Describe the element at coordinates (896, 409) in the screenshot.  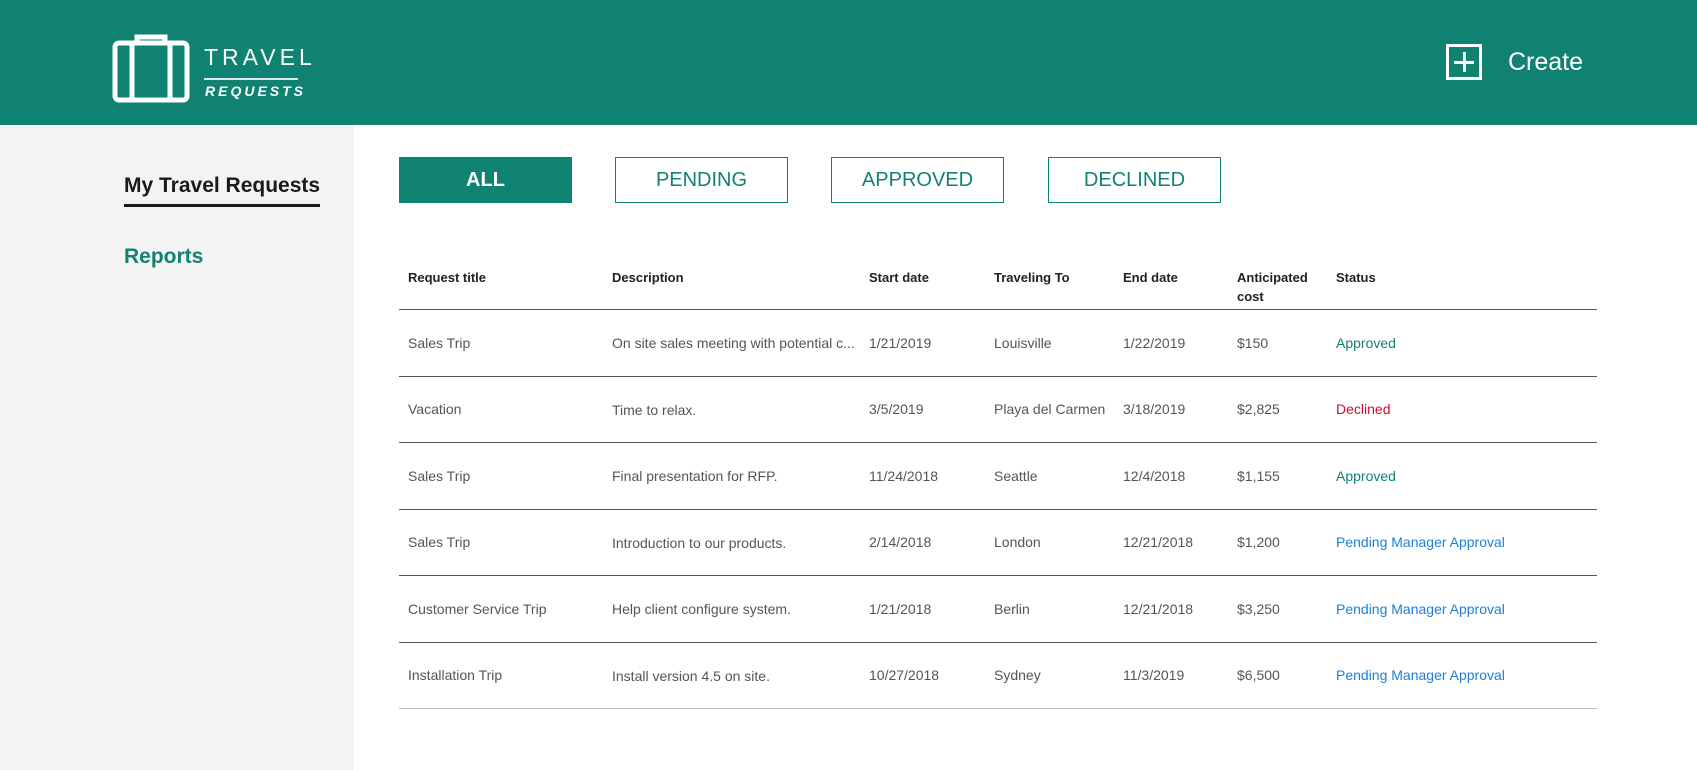
I see `cell-start-date: 3/5/2019` at that location.